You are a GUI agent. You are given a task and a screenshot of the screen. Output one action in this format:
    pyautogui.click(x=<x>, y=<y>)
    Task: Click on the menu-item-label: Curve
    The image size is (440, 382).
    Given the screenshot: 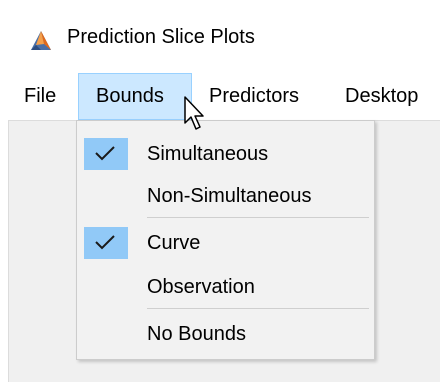 What is the action you would take?
    pyautogui.click(x=174, y=243)
    